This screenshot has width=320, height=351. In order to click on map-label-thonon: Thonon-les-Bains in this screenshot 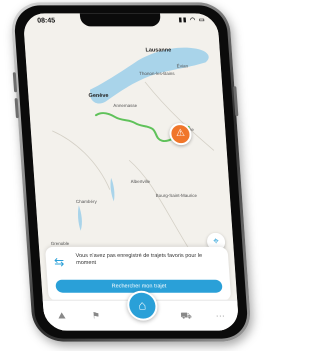, I will do `click(156, 74)`.